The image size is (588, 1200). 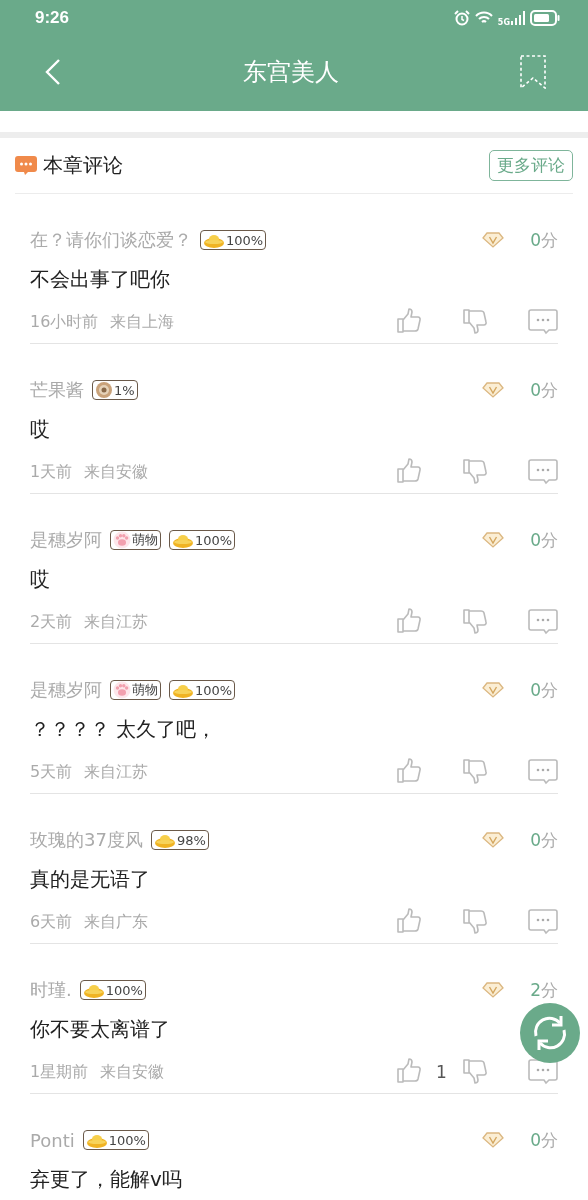 I want to click on alarm-icon, so click(x=461, y=18).